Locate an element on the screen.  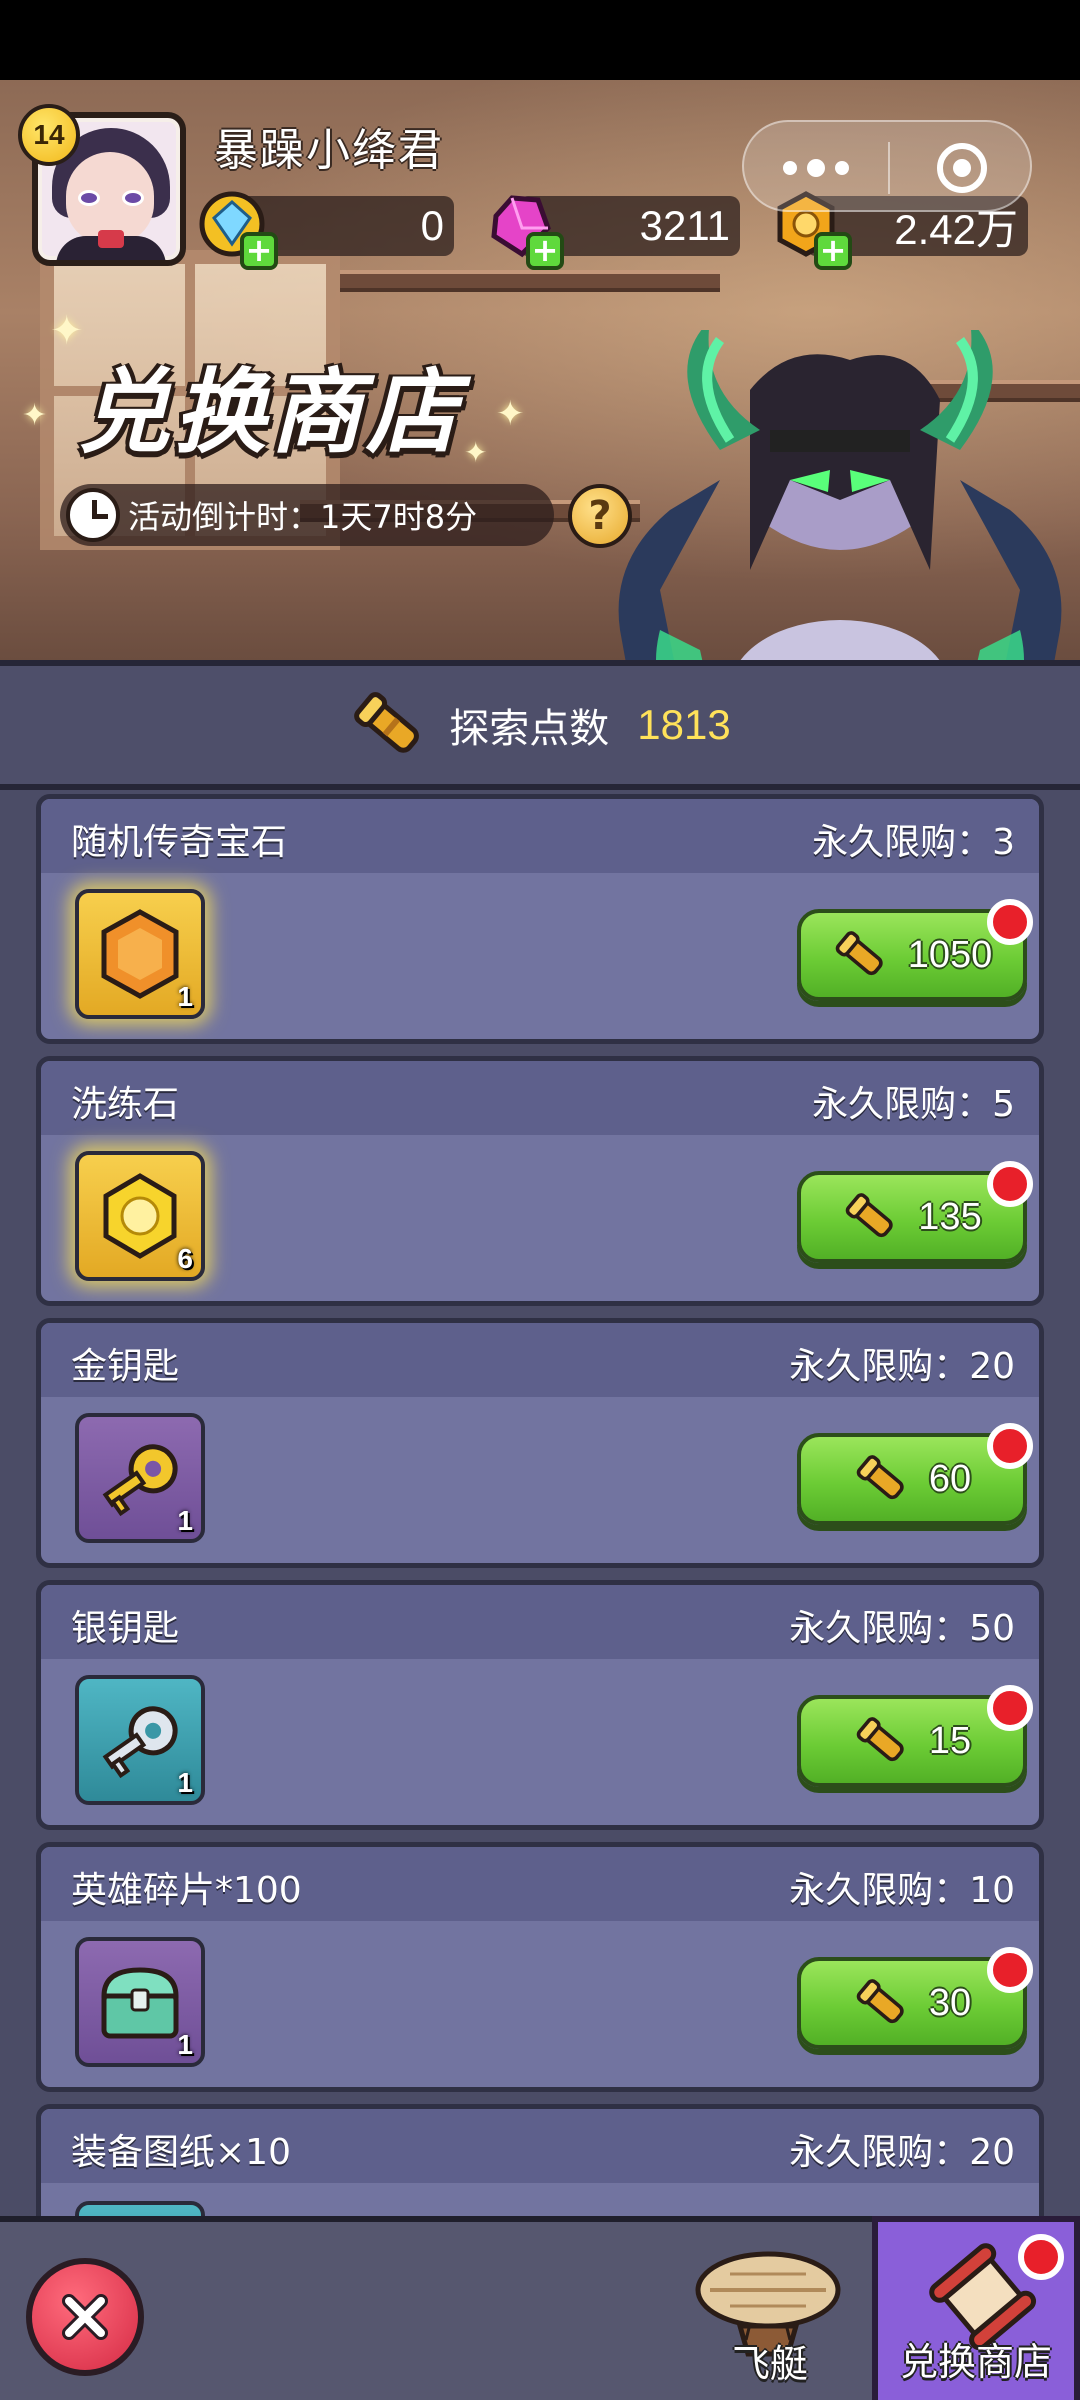
buy-button: 135 is located at coordinates (915, 1212).